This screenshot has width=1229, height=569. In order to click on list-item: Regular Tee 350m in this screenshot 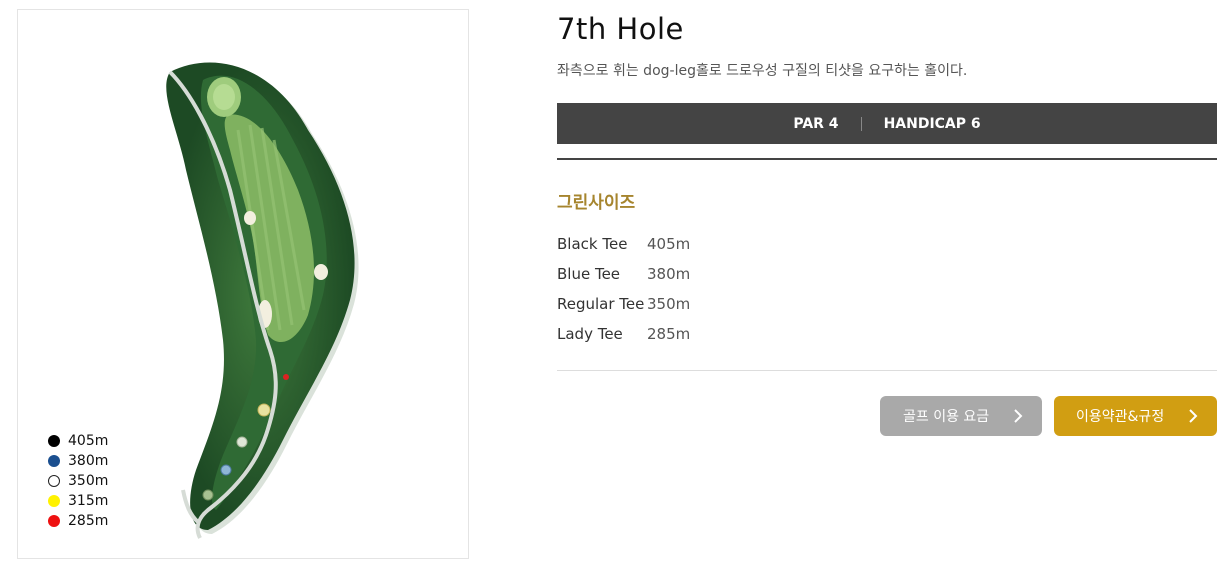, I will do `click(623, 304)`.